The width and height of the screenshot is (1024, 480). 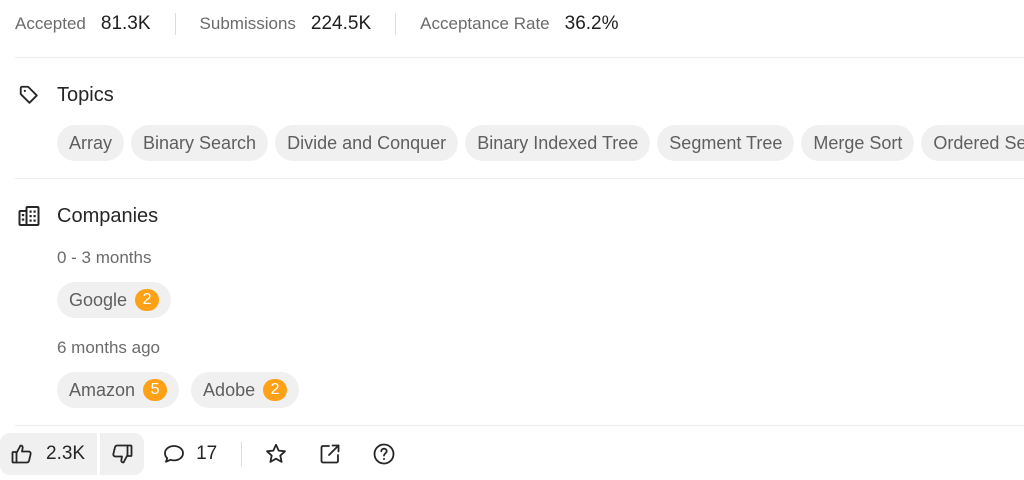 I want to click on accepted-stat: Accepted 81.3K, so click(x=83, y=24).